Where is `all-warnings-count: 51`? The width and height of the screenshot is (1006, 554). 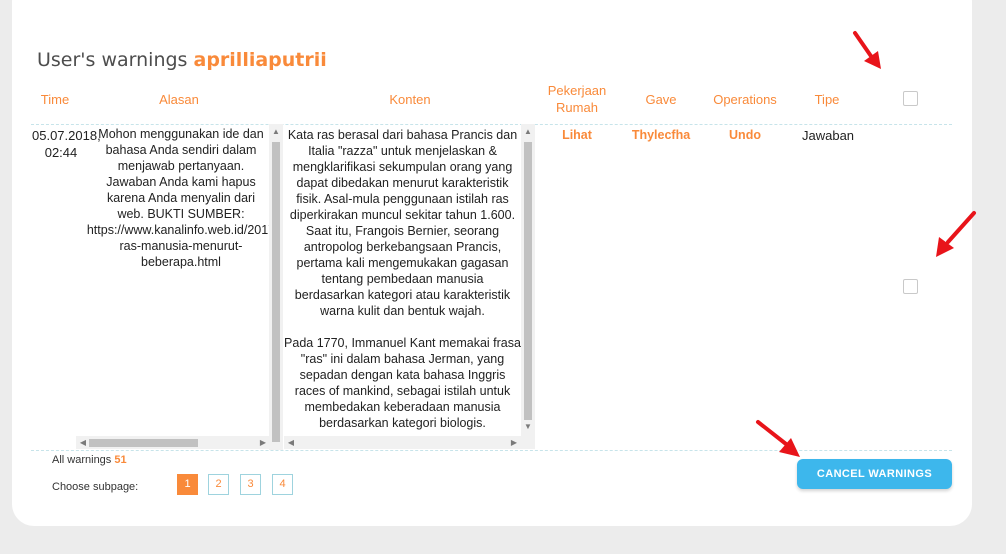
all-warnings-count: 51 is located at coordinates (120, 460).